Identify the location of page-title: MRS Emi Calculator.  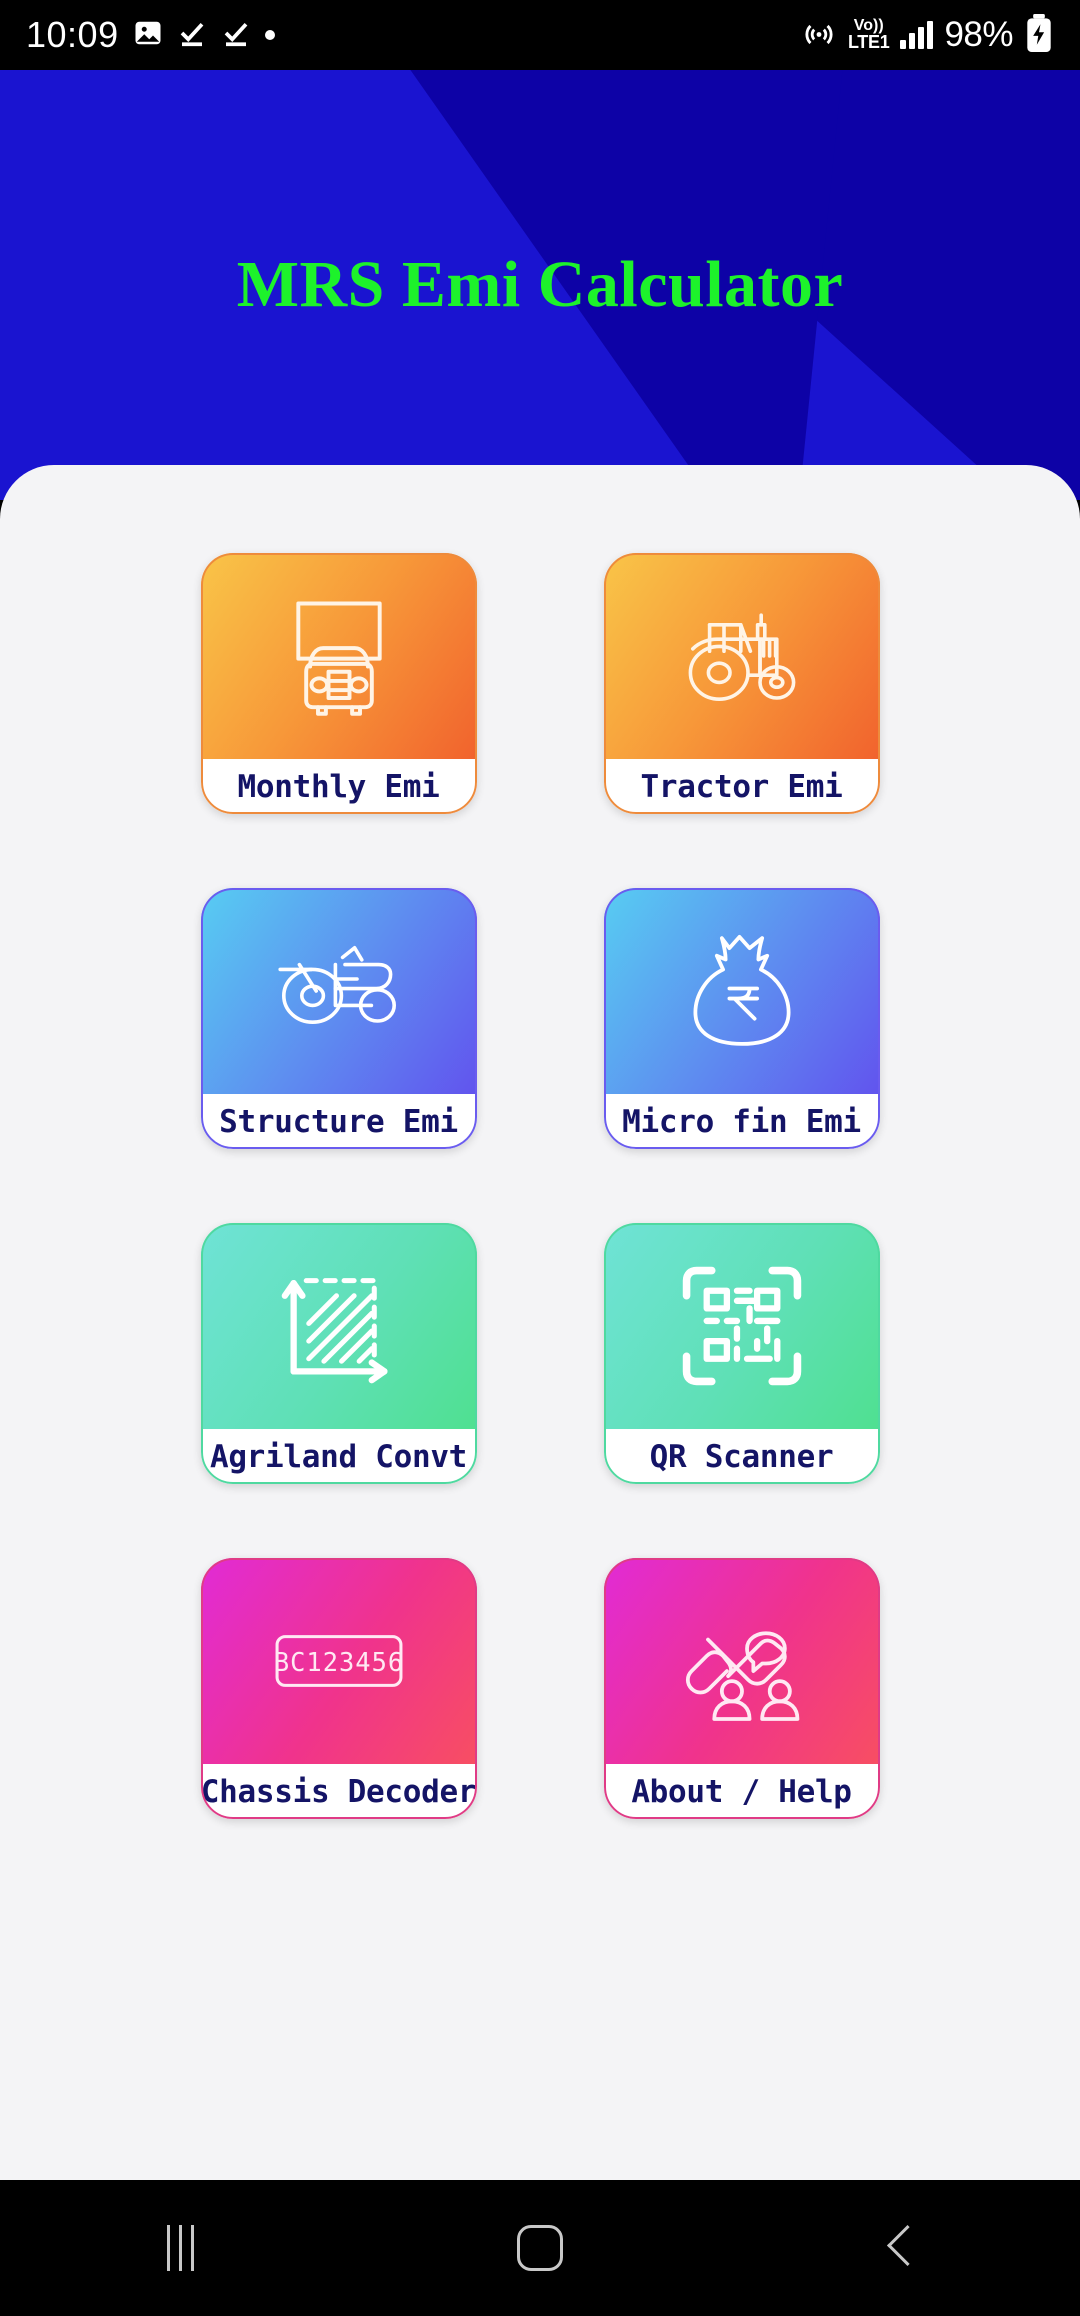
(540, 284).